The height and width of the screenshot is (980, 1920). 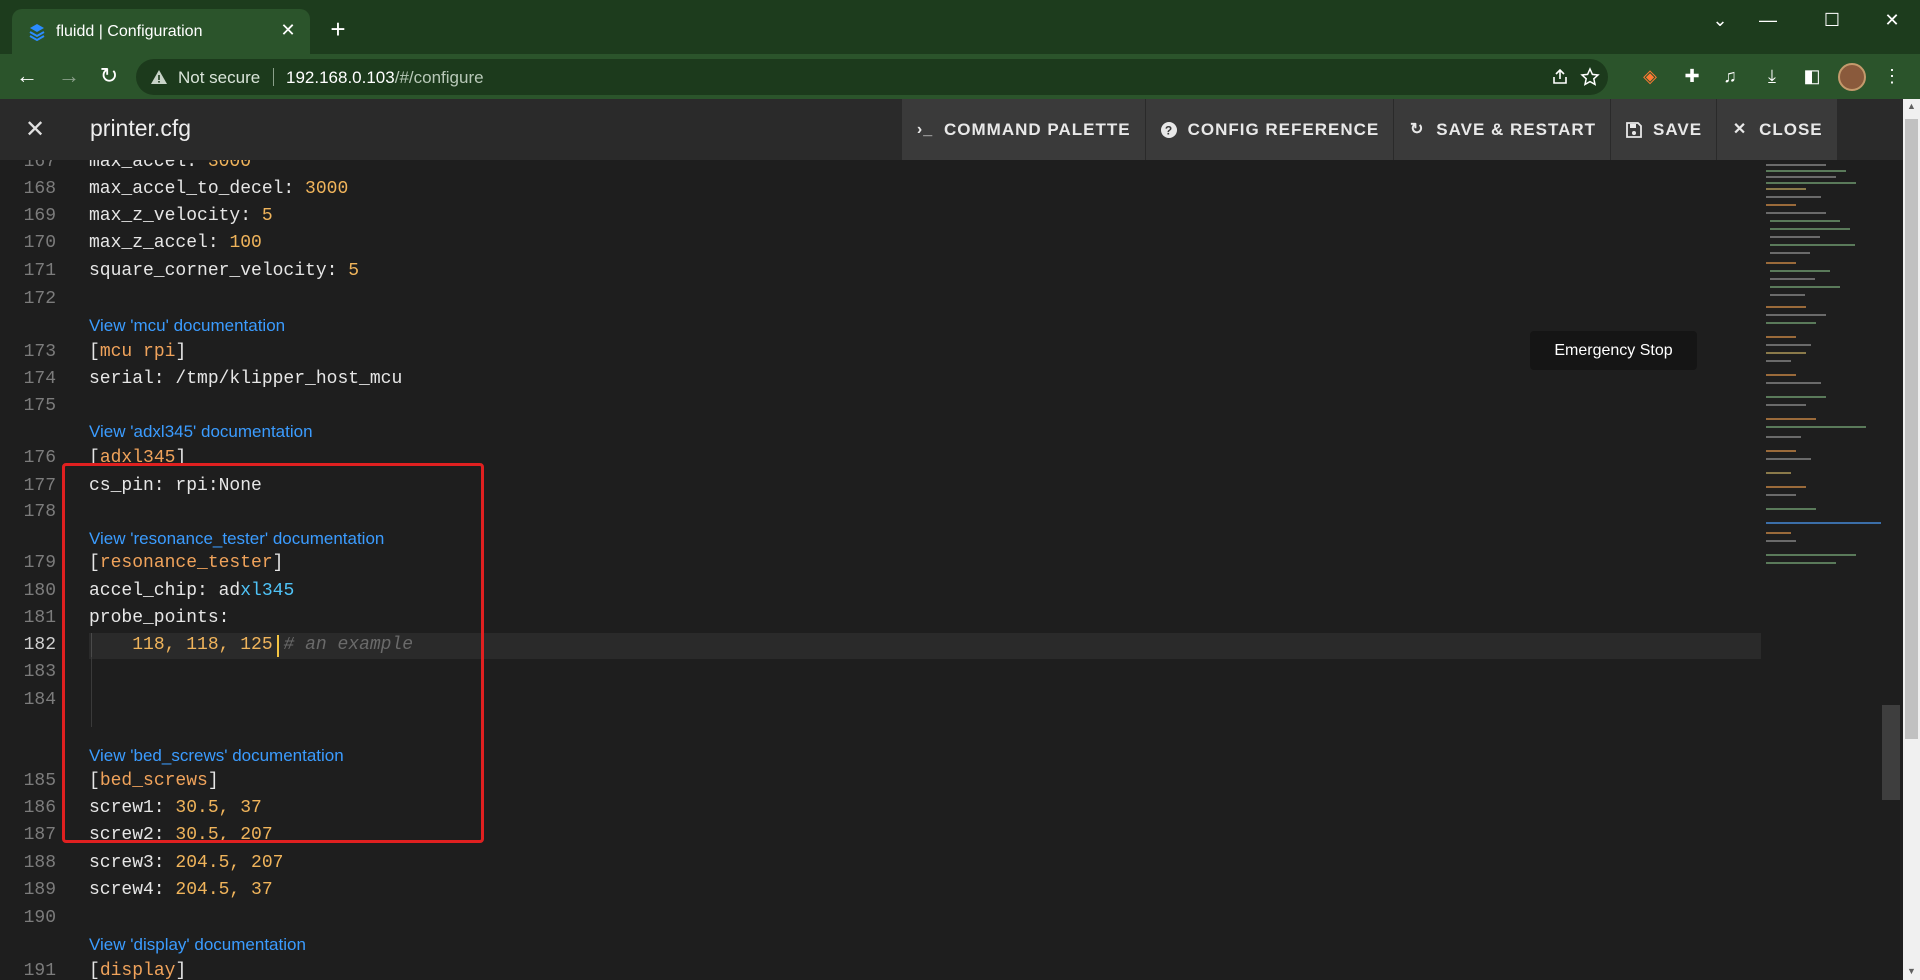 I want to click on browser-tab-strip: fluidd | Configuration ✕ + ⌄ — ☐ ✕, so click(x=960, y=27).